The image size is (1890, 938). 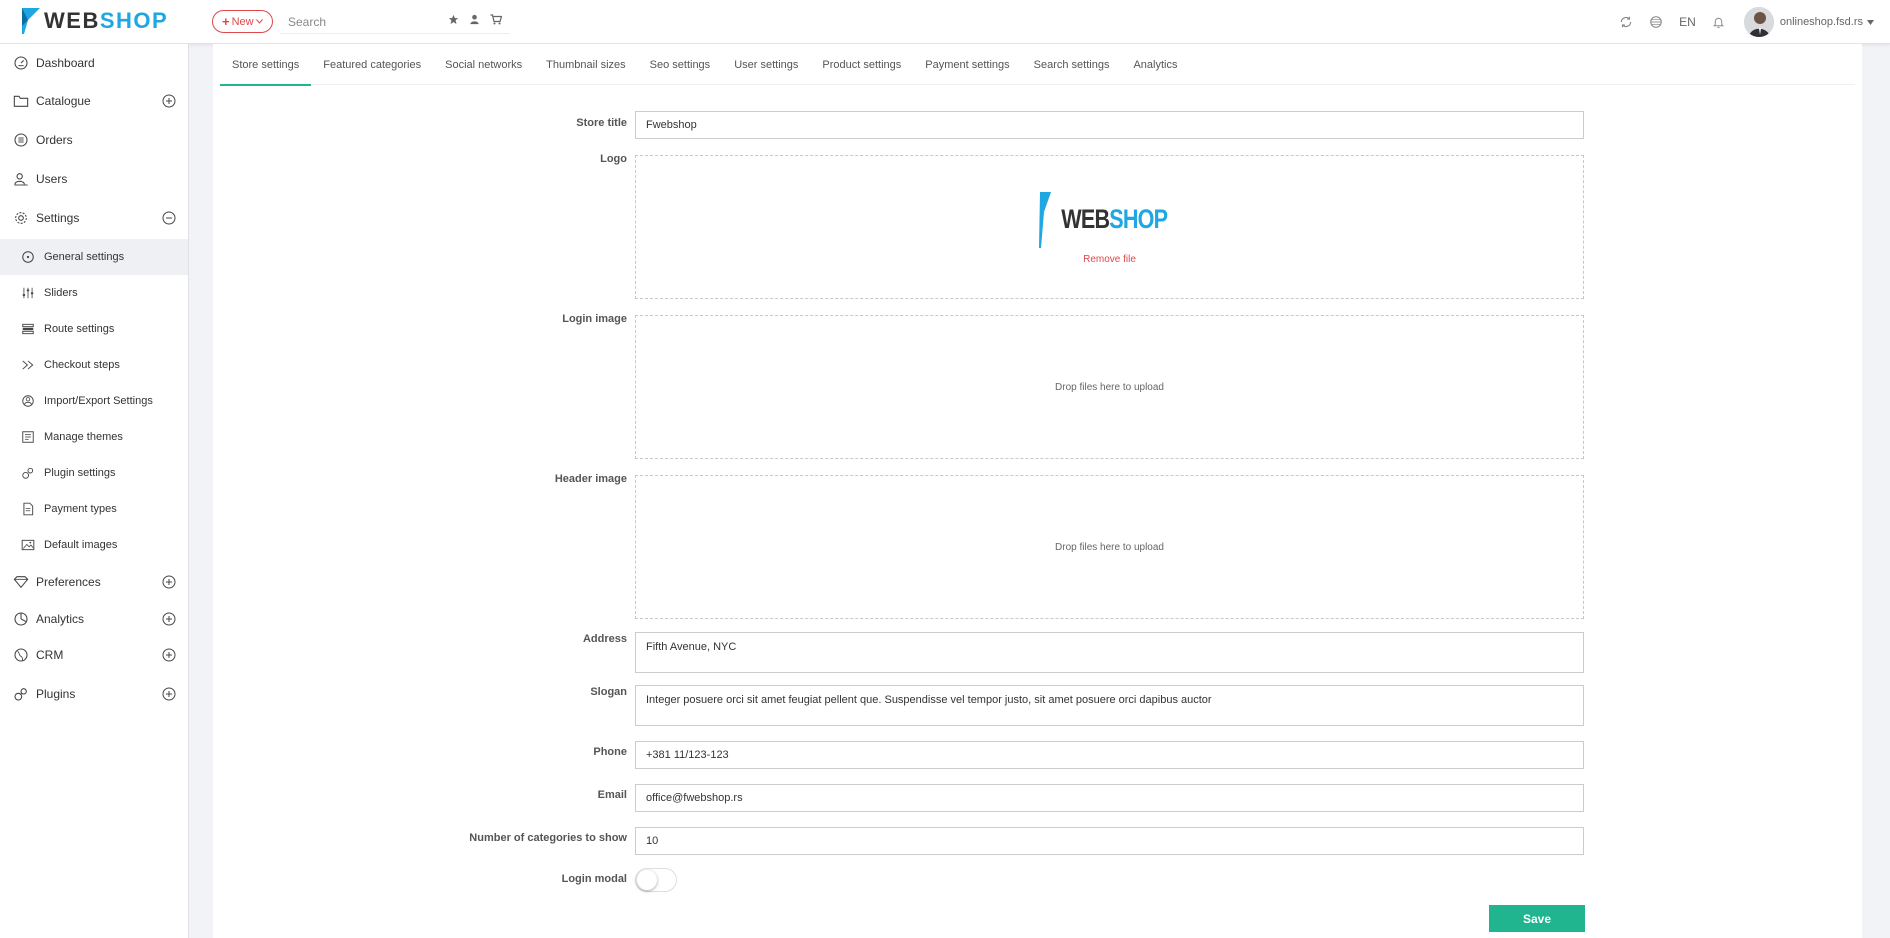 What do you see at coordinates (1821, 22) in the screenshot?
I see `user-name-label: onlineshop.fsd.rs` at bounding box center [1821, 22].